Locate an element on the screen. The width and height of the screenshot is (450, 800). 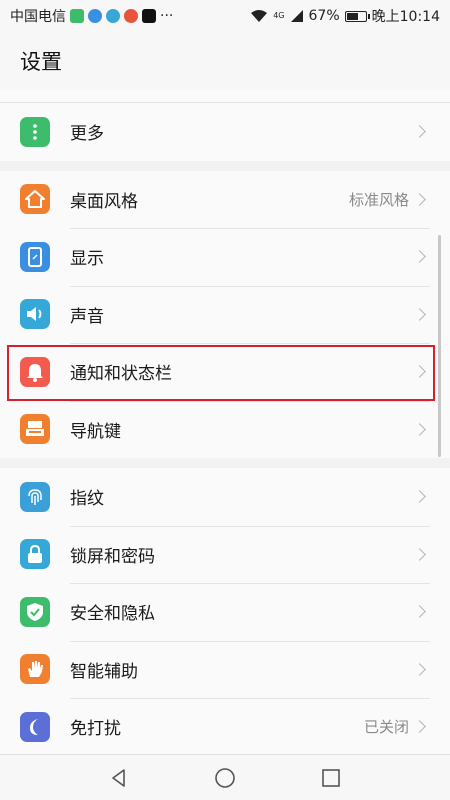
settings-item-desktop-style: 桌面风格 标准风格 is located at coordinates (225, 199).